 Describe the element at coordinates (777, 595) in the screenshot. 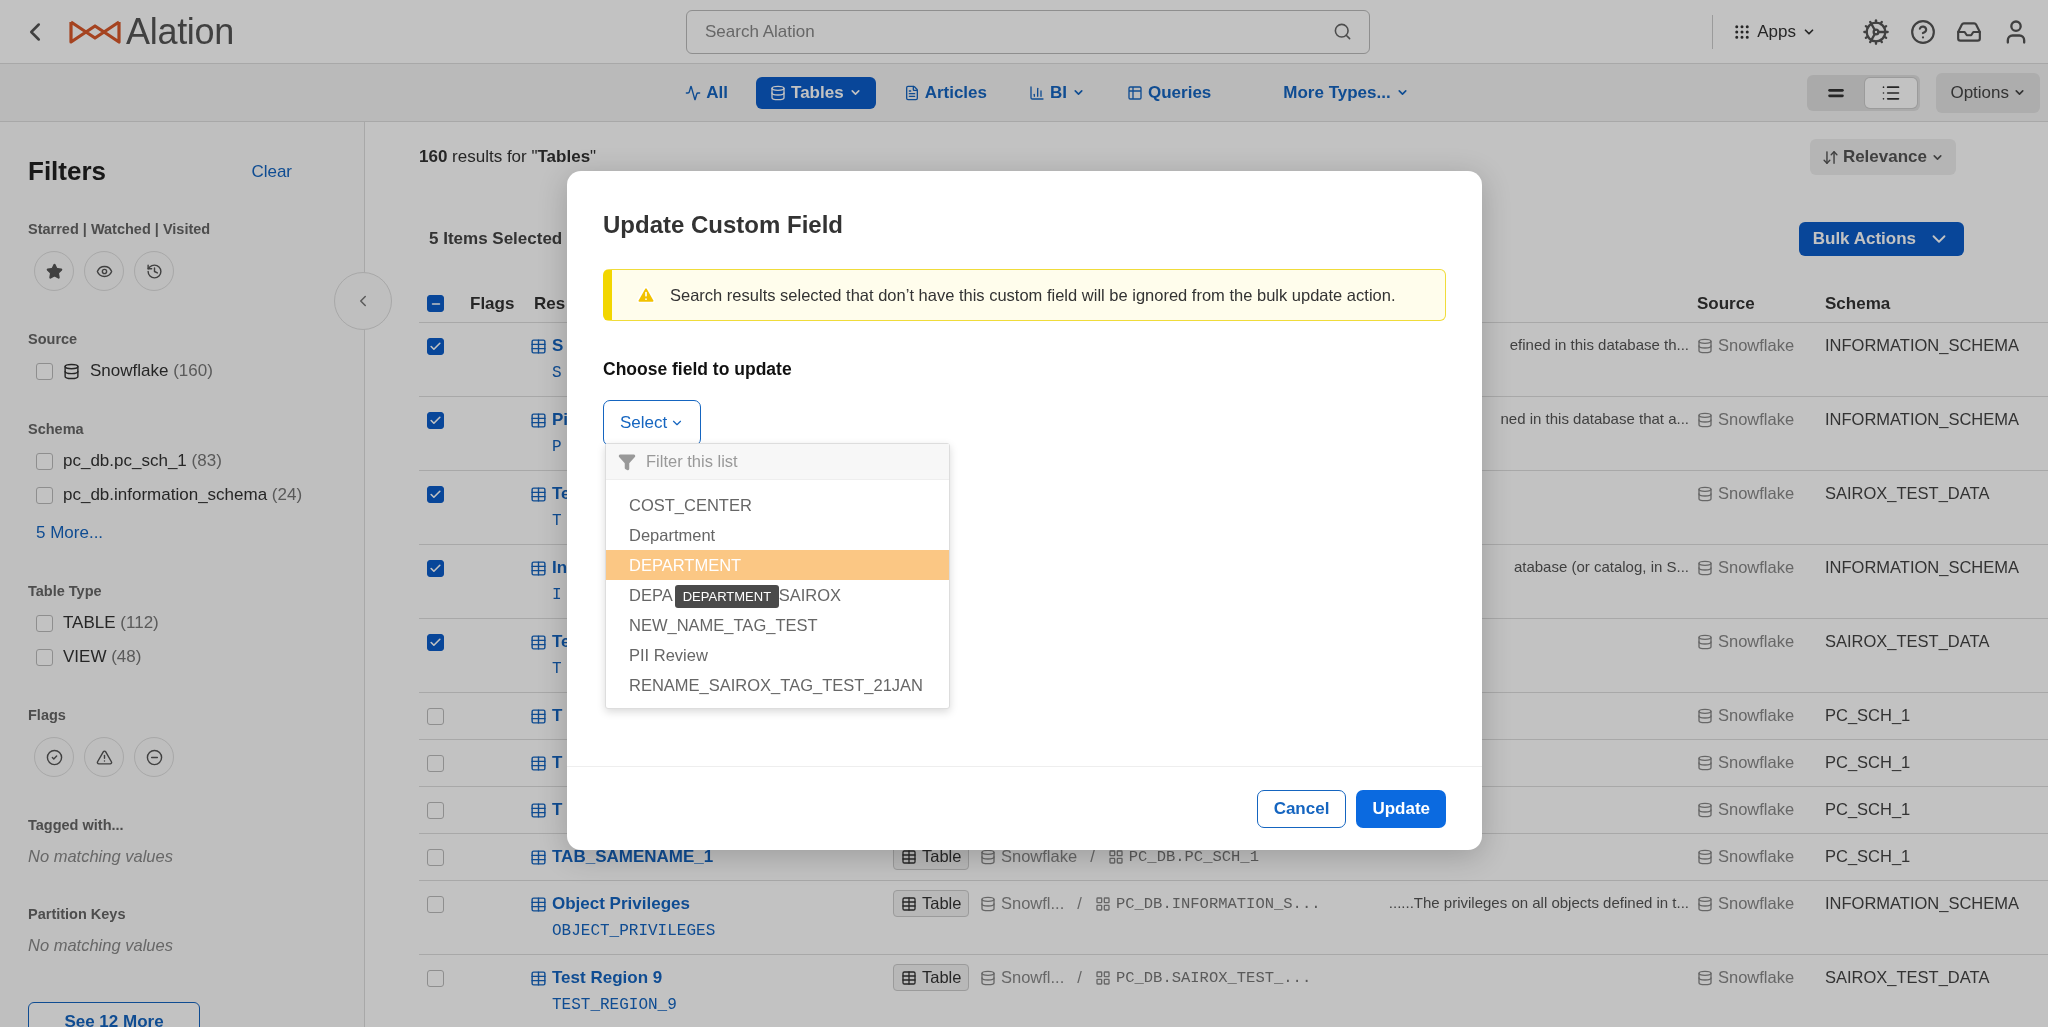

I see `menu-option: DEPA DEPARTMENT SAIROX` at that location.